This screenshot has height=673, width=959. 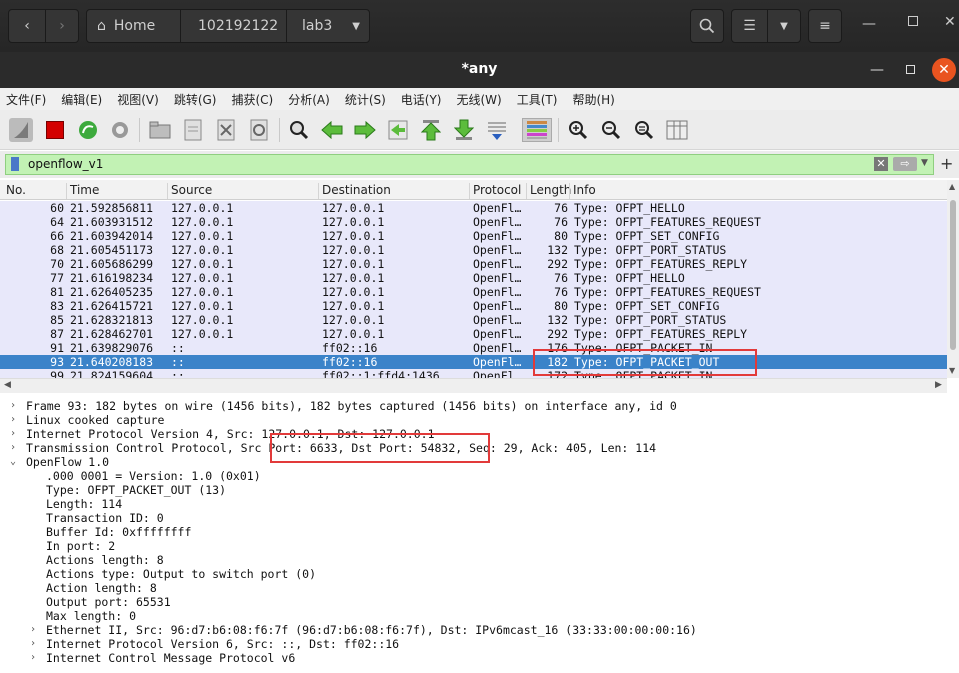 What do you see at coordinates (332, 130) in the screenshot?
I see `go-back-button` at bounding box center [332, 130].